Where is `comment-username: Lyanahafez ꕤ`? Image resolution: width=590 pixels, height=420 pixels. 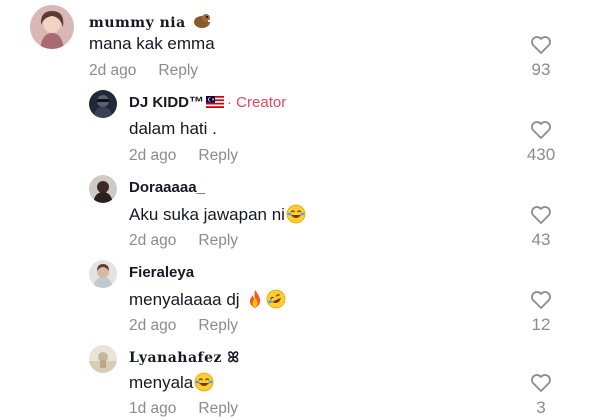 comment-username: Lyanahafez ꕤ is located at coordinates (184, 358).